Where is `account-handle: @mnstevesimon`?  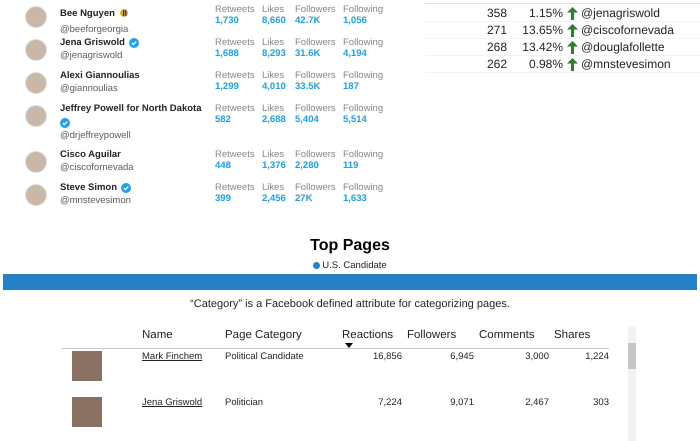
account-handle: @mnstevesimon is located at coordinates (96, 200).